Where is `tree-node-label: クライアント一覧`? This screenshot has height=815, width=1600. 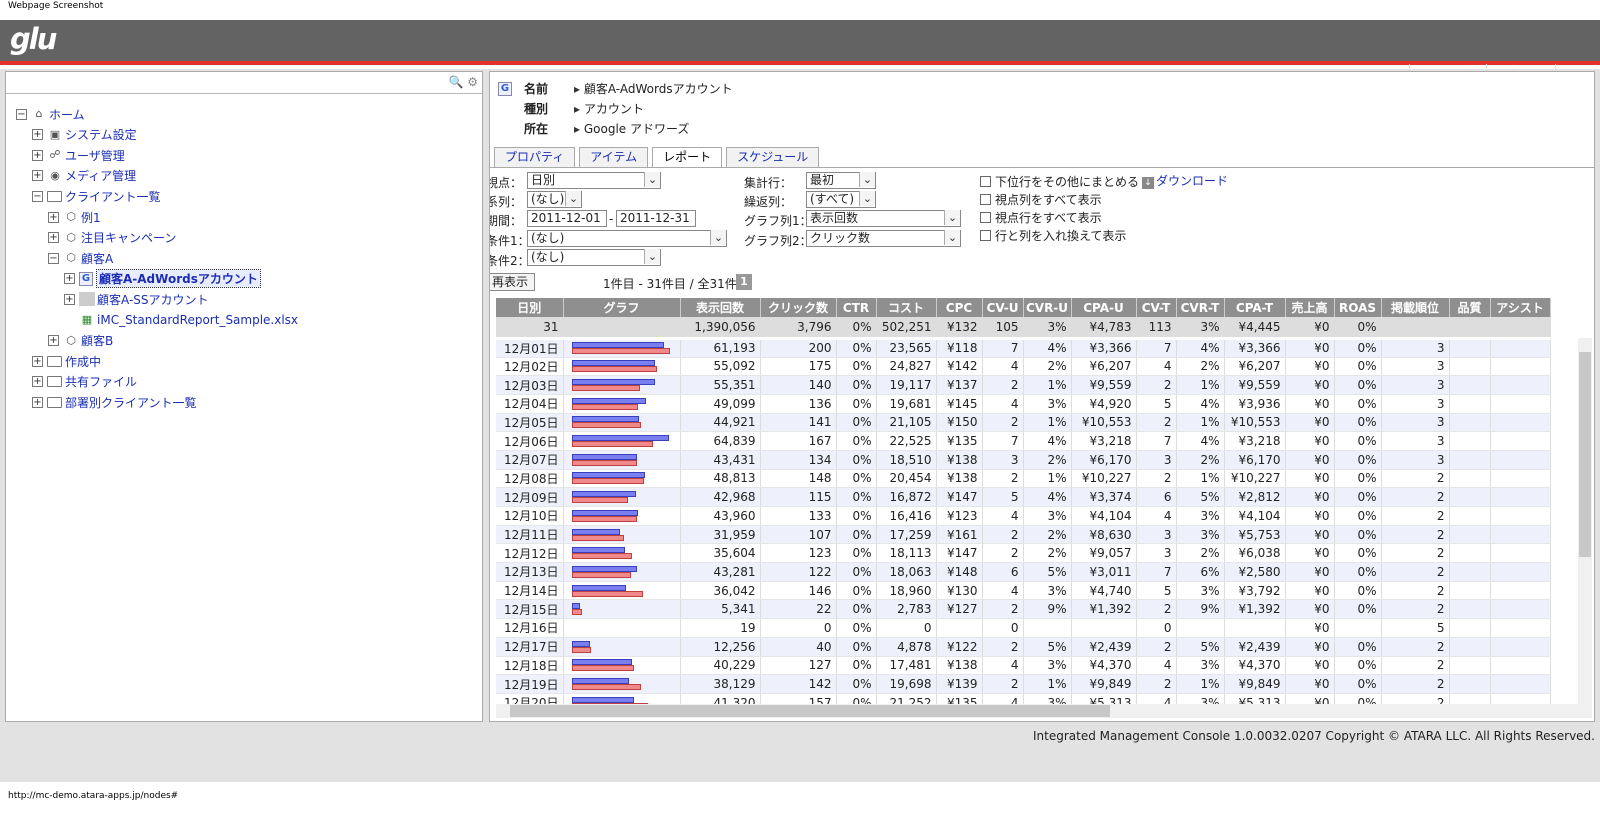
tree-node-label: クライアント一覧 is located at coordinates (113, 196).